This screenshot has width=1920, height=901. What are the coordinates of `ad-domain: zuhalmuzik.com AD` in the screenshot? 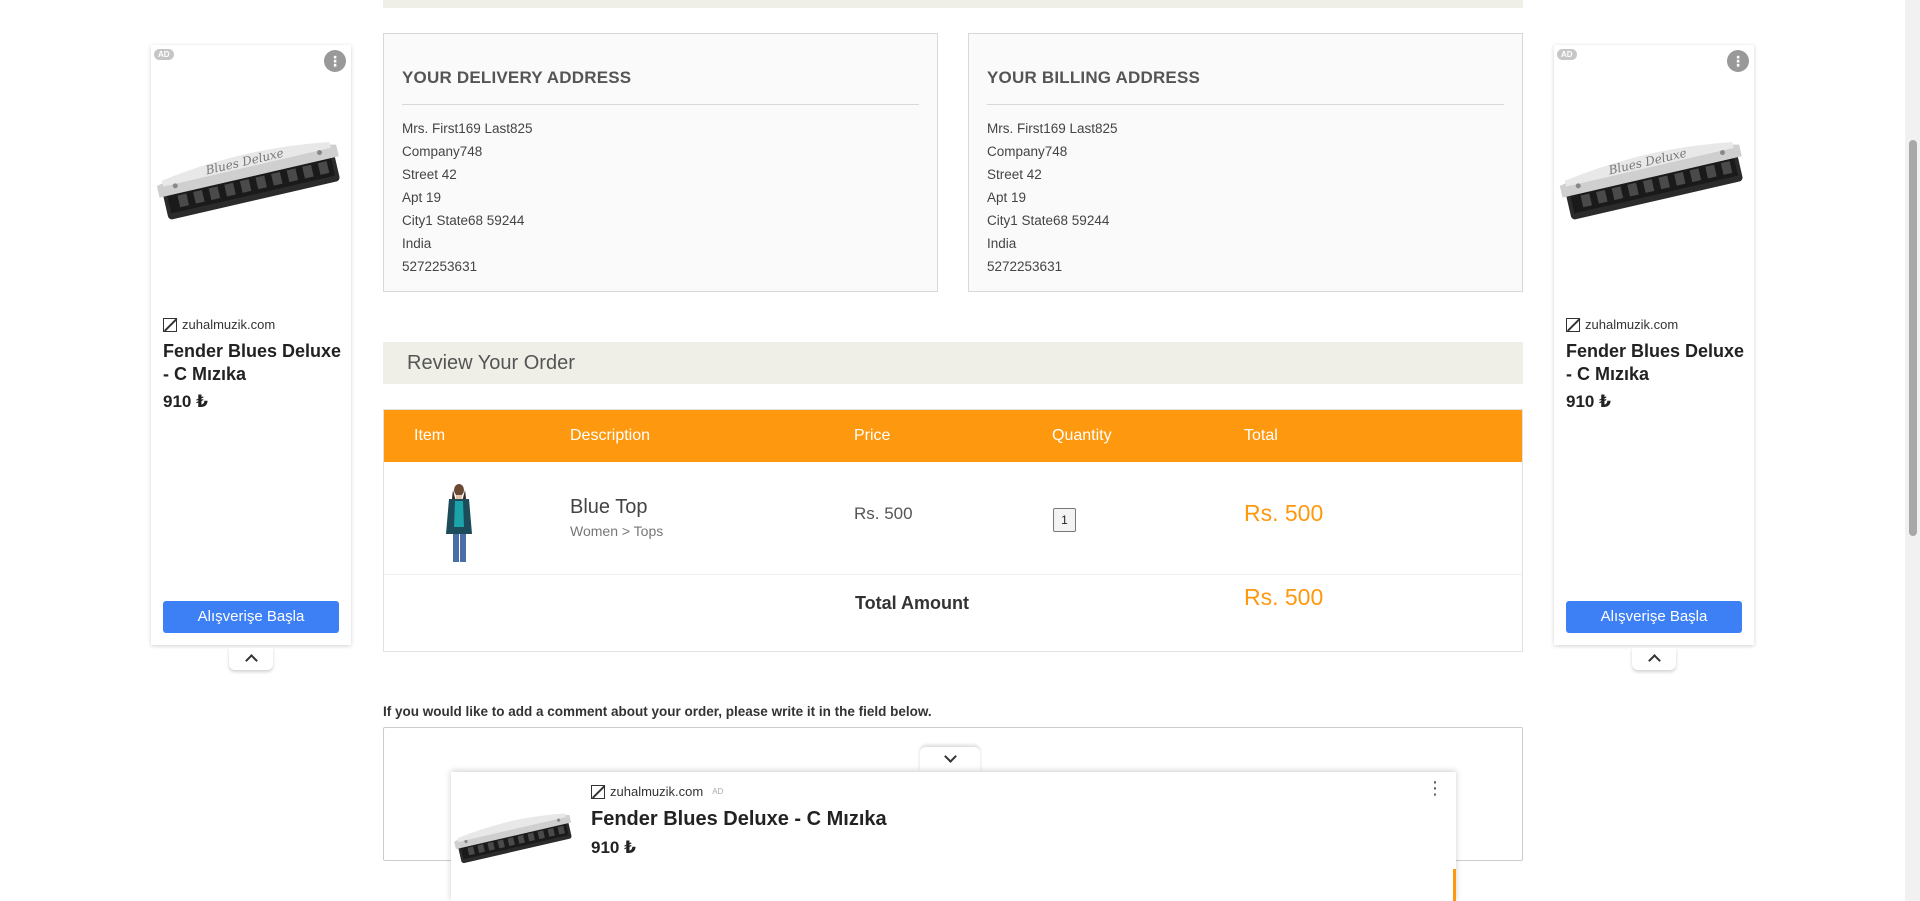 It's located at (657, 791).